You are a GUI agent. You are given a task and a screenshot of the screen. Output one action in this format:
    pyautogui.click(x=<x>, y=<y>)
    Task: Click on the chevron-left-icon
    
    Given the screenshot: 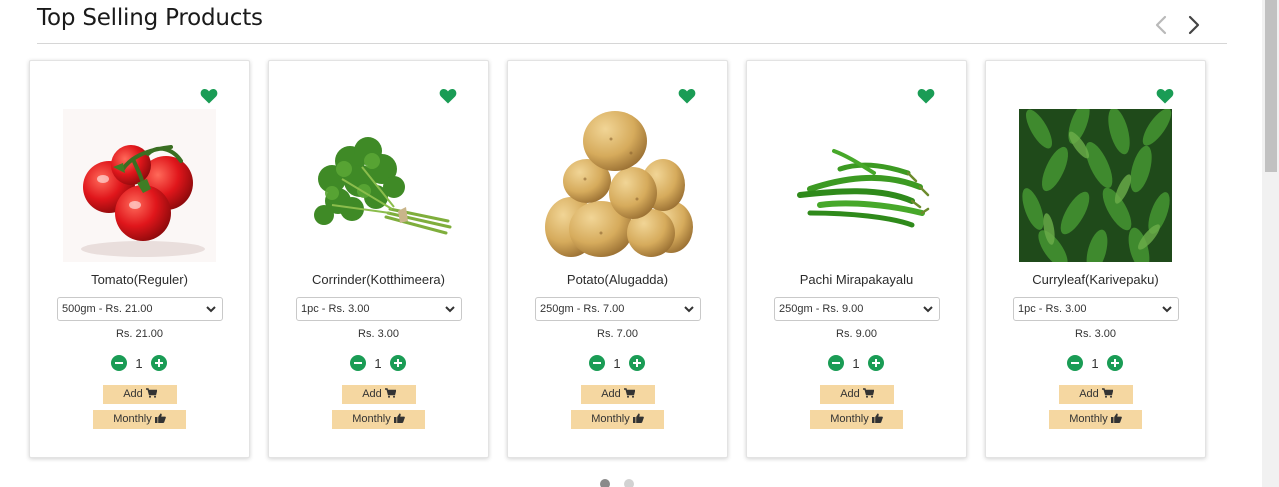 What is the action you would take?
    pyautogui.click(x=1162, y=25)
    